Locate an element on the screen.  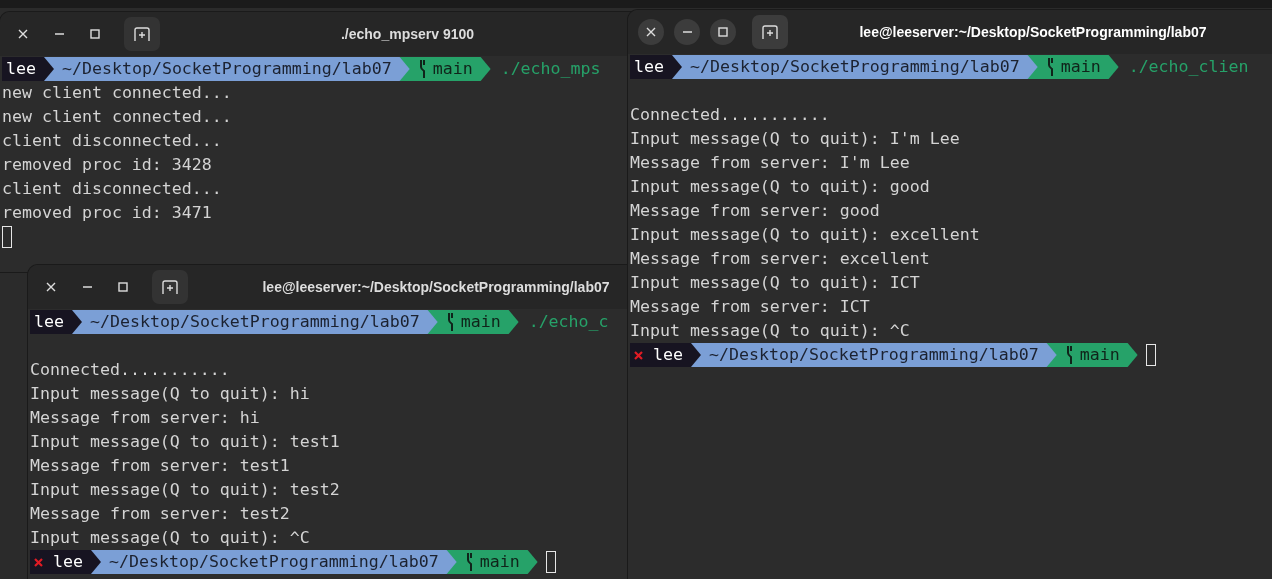
command-text: ./echo_mps is located at coordinates (550, 69).